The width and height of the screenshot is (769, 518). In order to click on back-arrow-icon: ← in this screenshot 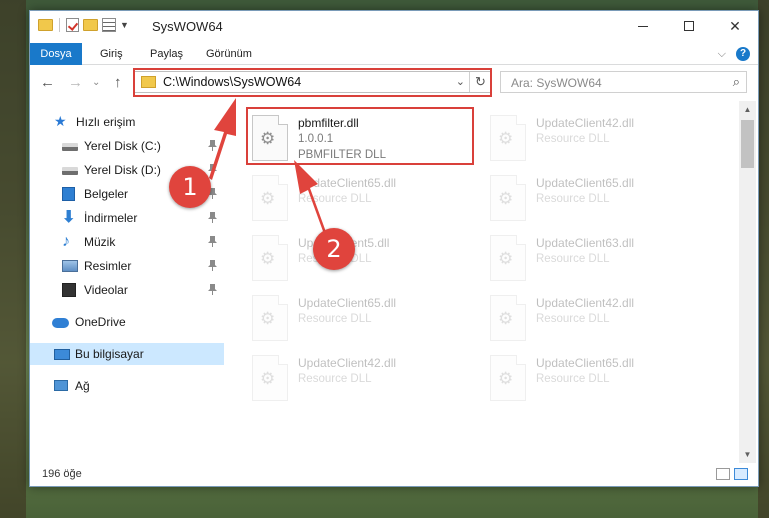, I will do `click(47, 82)`.